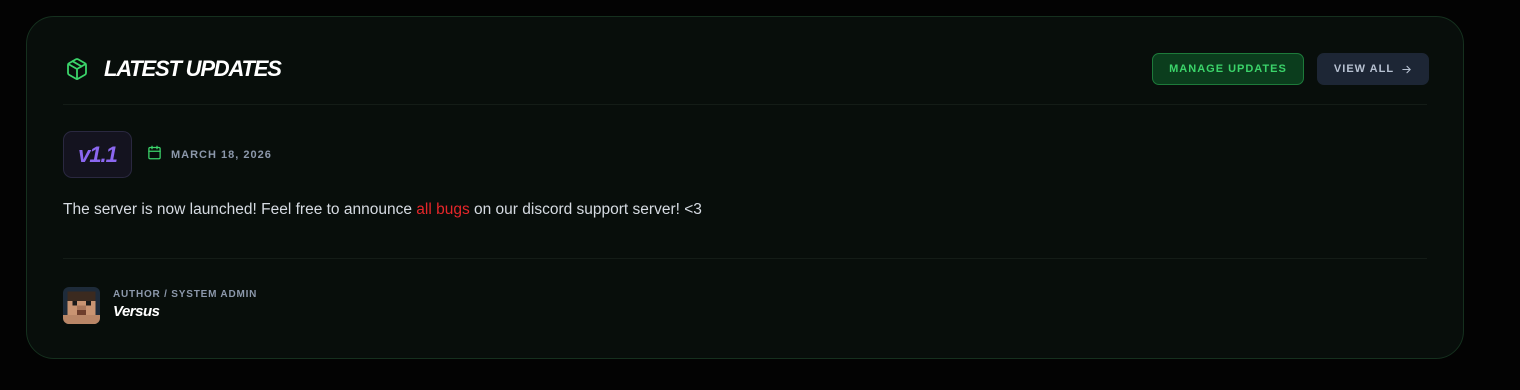 The image size is (1520, 390). Describe the element at coordinates (221, 155) in the screenshot. I see `date-label: MARCH 18, 2026` at that location.